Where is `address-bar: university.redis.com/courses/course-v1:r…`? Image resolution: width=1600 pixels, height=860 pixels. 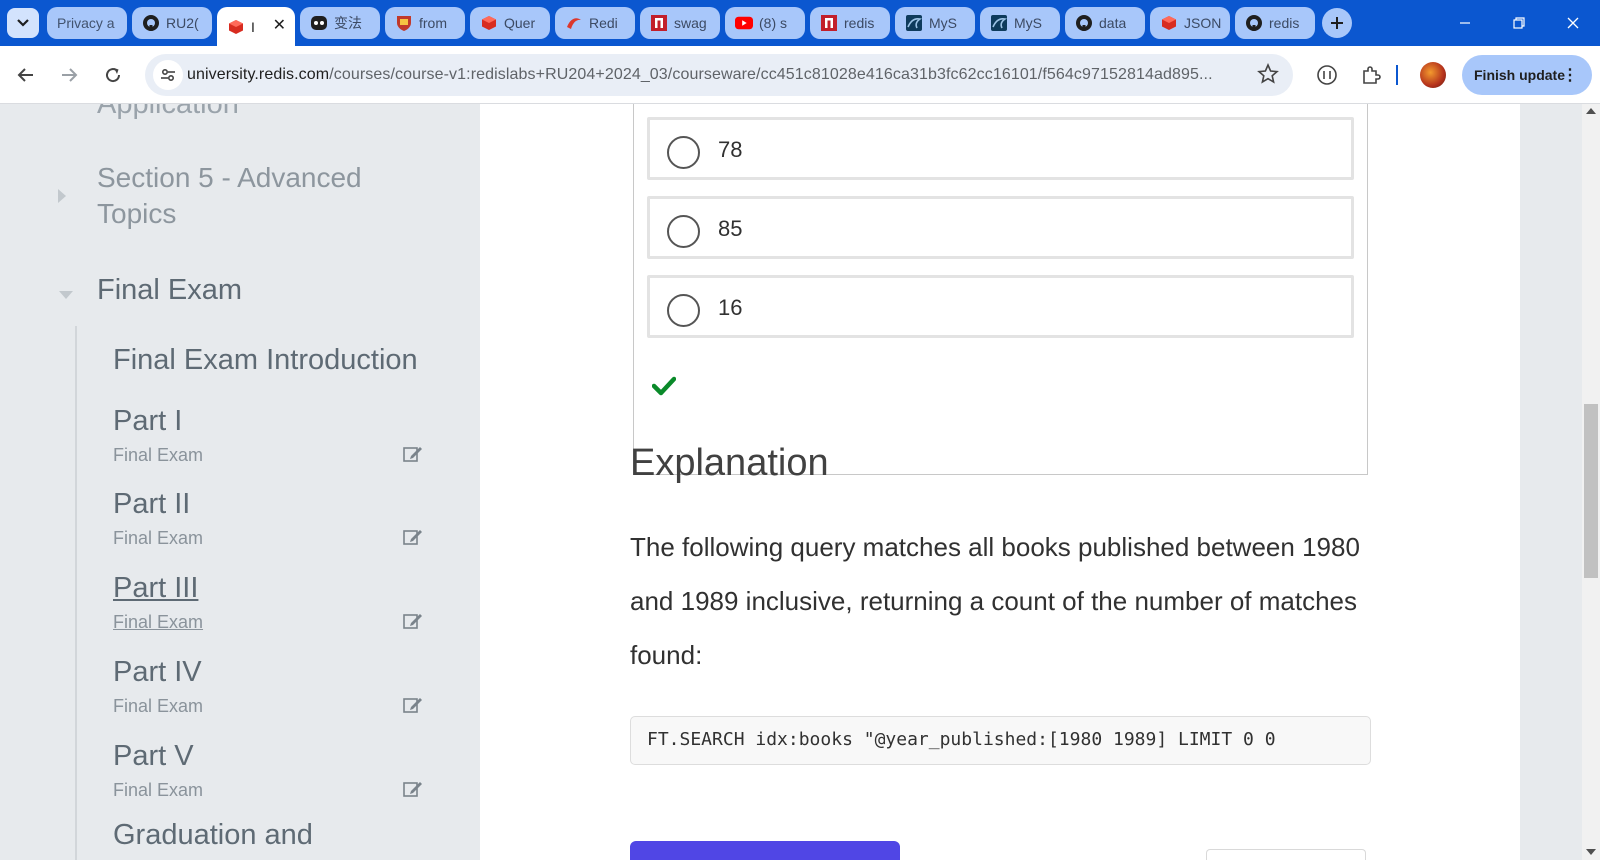
address-bar: university.redis.com/courses/course-v1:r… is located at coordinates (719, 75).